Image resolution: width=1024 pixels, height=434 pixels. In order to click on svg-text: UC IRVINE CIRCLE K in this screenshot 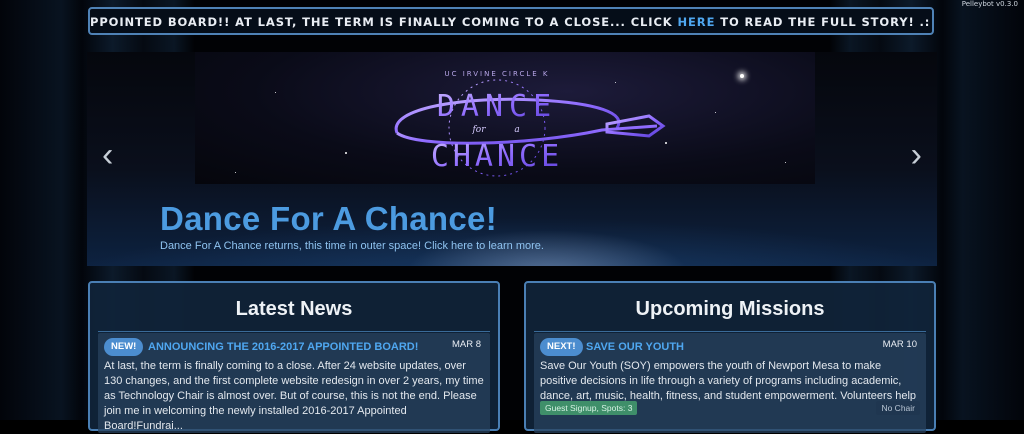, I will do `click(496, 74)`.